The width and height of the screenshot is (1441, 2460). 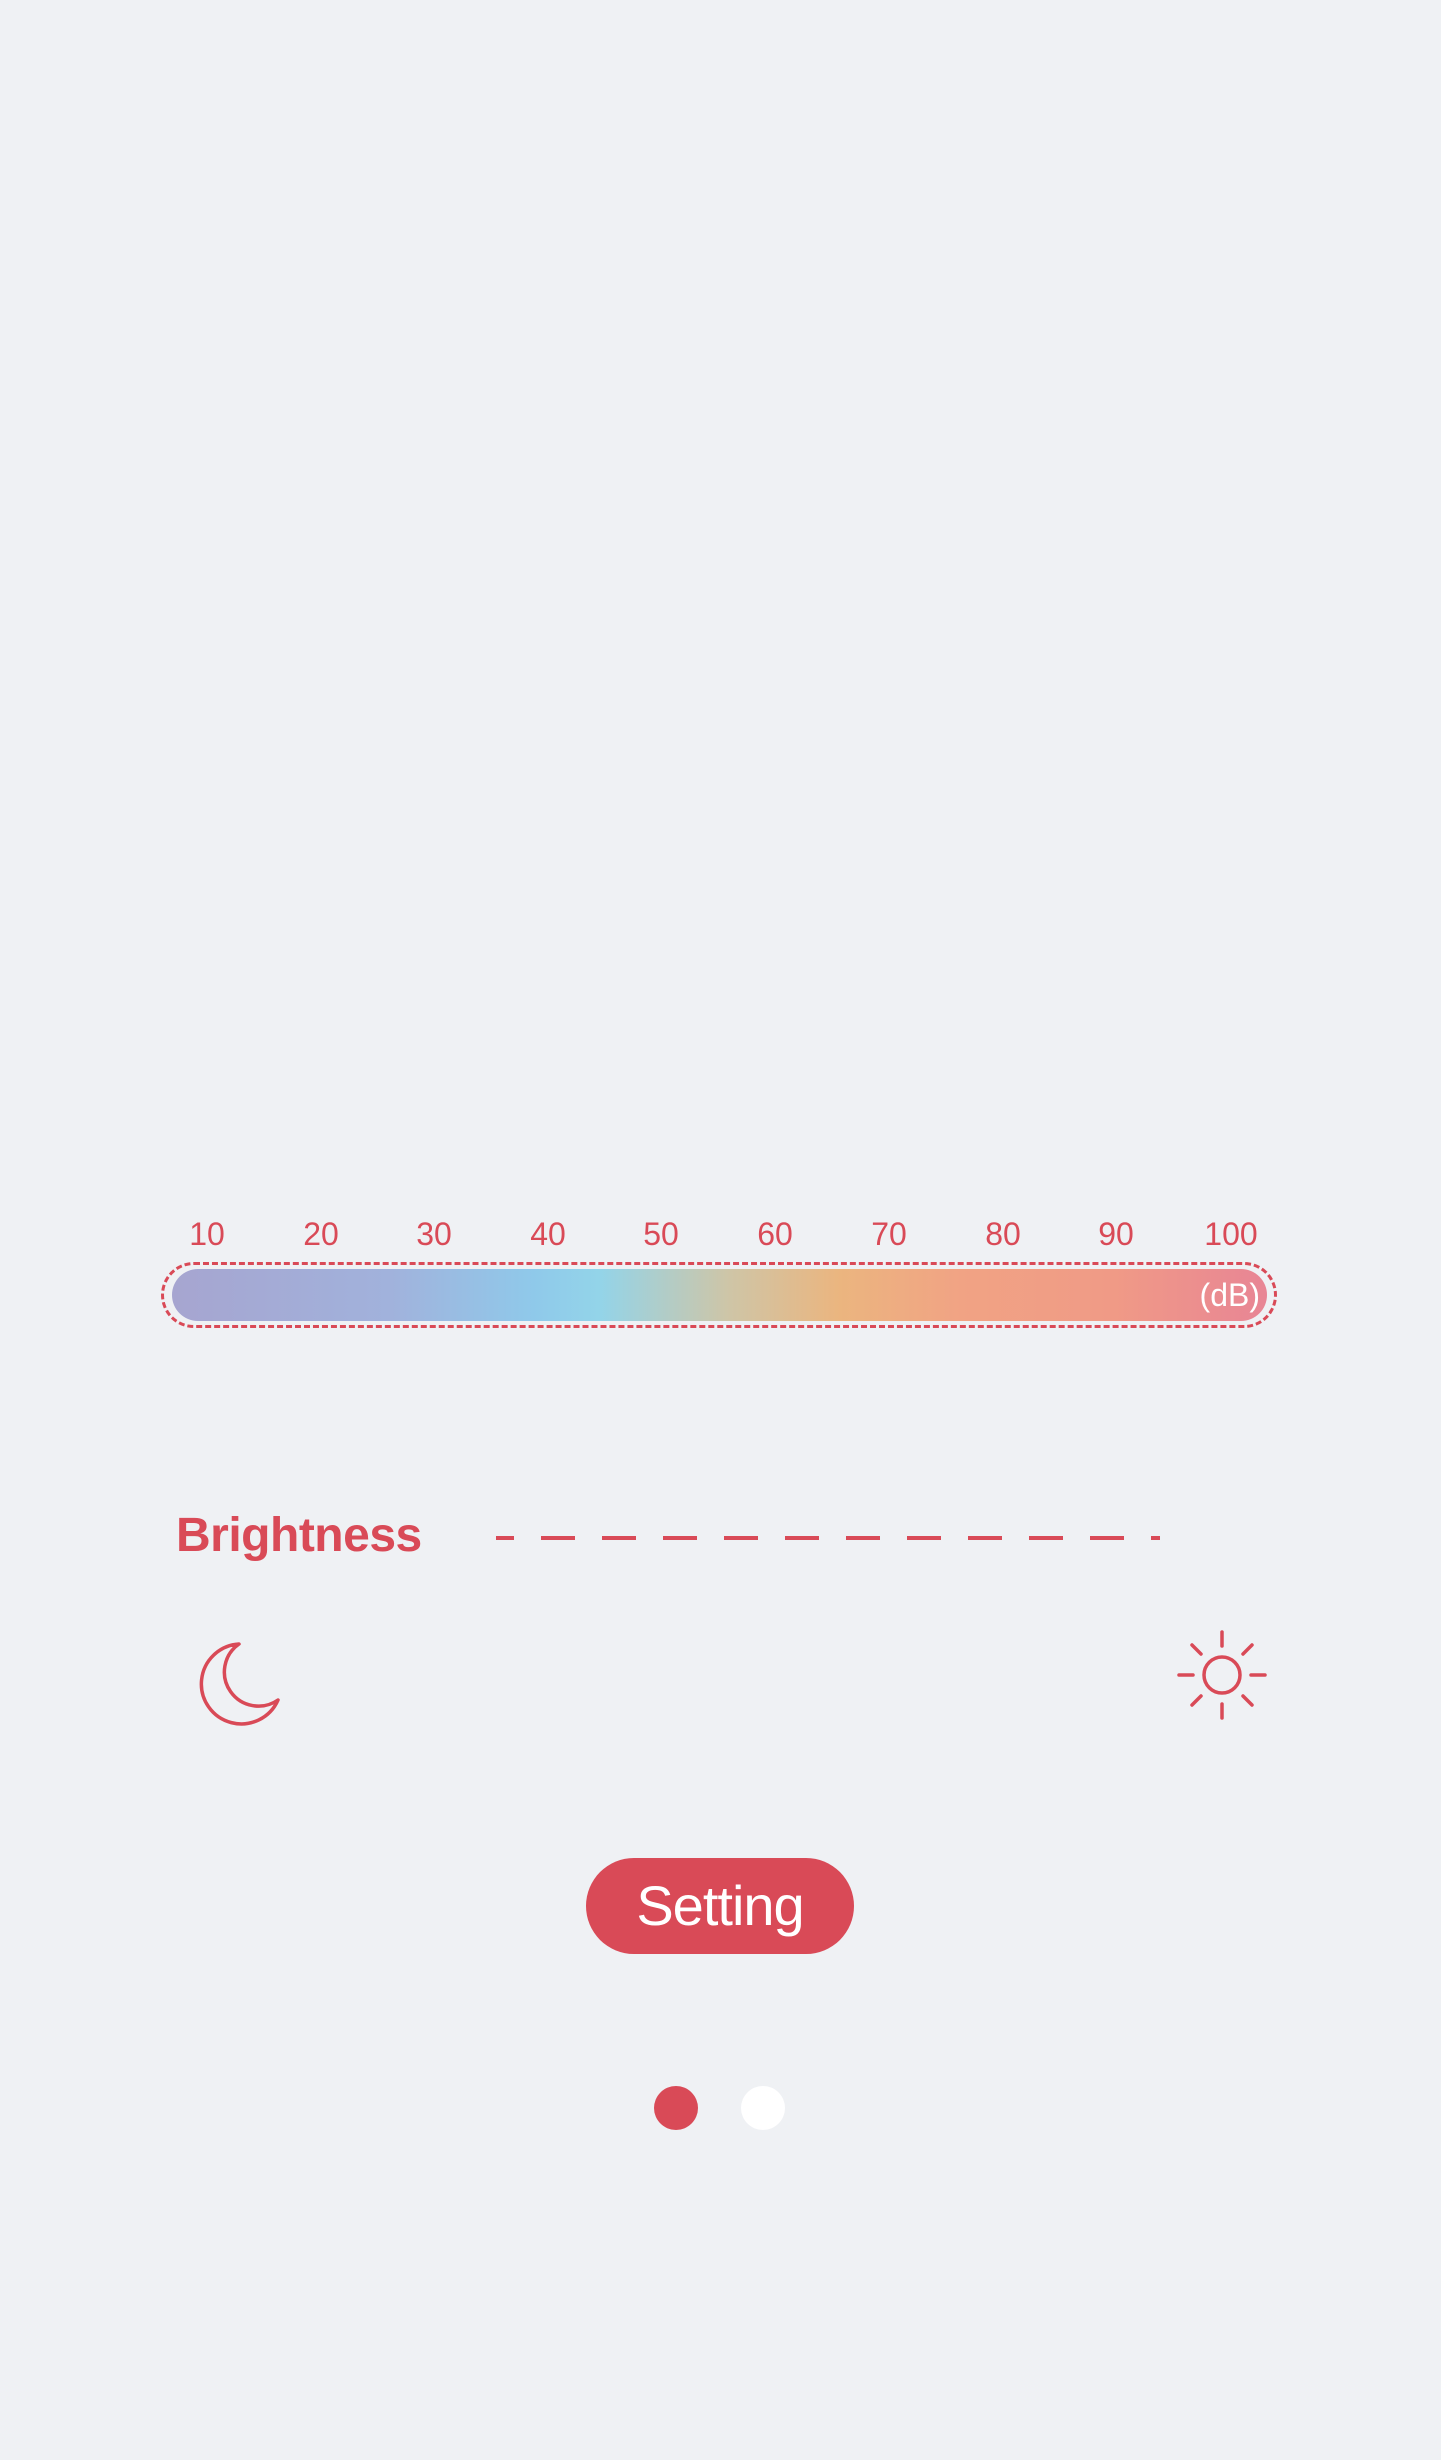 What do you see at coordinates (720, 1906) in the screenshot?
I see `setting-button: Setting` at bounding box center [720, 1906].